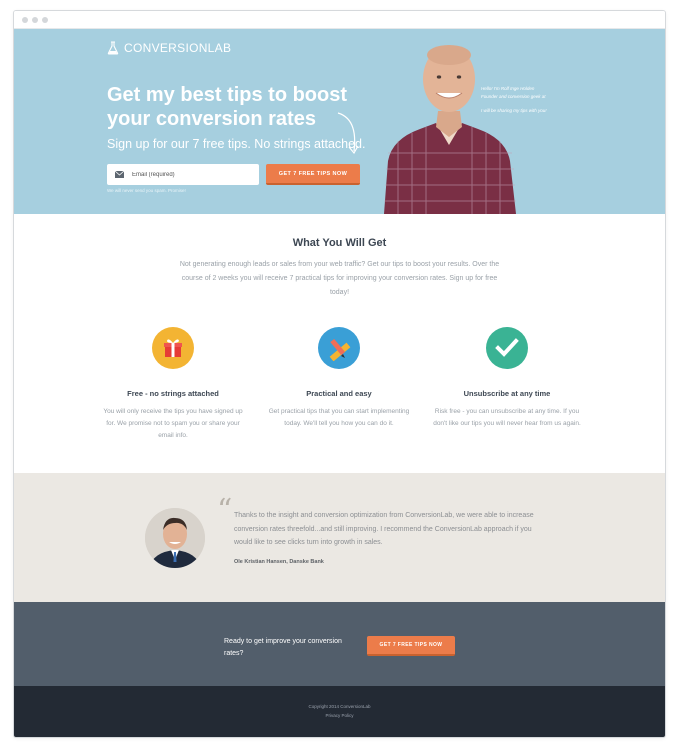  Describe the element at coordinates (508, 88) in the screenshot. I see `bio-line: Hello! I'm Rolf Inge Holden` at that location.